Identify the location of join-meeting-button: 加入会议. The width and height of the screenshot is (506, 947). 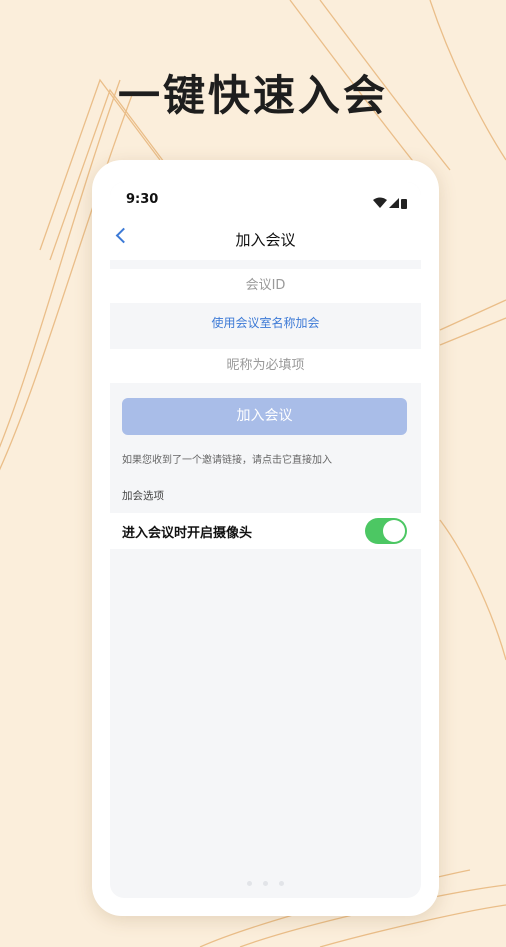
(264, 416).